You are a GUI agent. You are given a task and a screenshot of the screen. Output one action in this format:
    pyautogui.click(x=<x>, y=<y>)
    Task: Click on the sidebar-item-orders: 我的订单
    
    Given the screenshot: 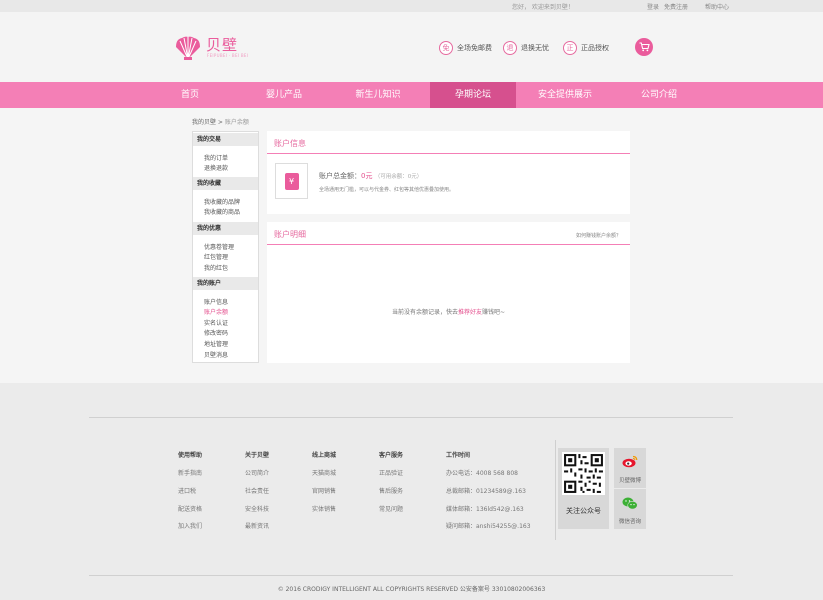 What is the action you would take?
    pyautogui.click(x=216, y=157)
    